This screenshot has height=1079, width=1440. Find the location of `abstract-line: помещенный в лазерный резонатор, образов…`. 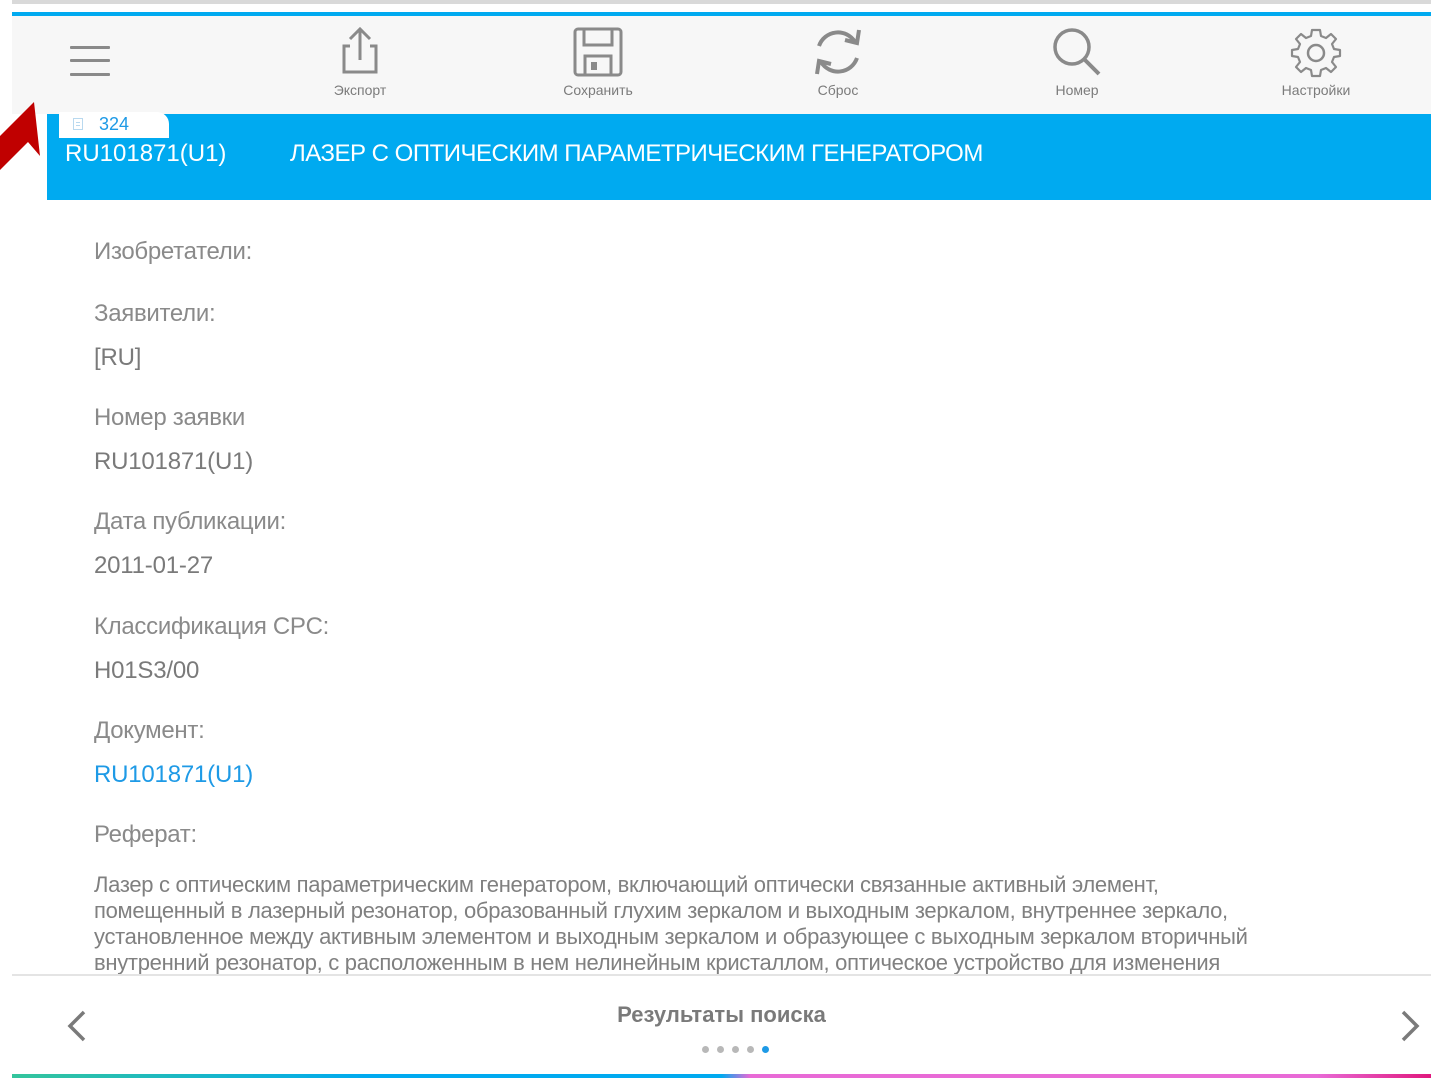

abstract-line: помещенный в лазерный резонатор, образов… is located at coordinates (661, 910).